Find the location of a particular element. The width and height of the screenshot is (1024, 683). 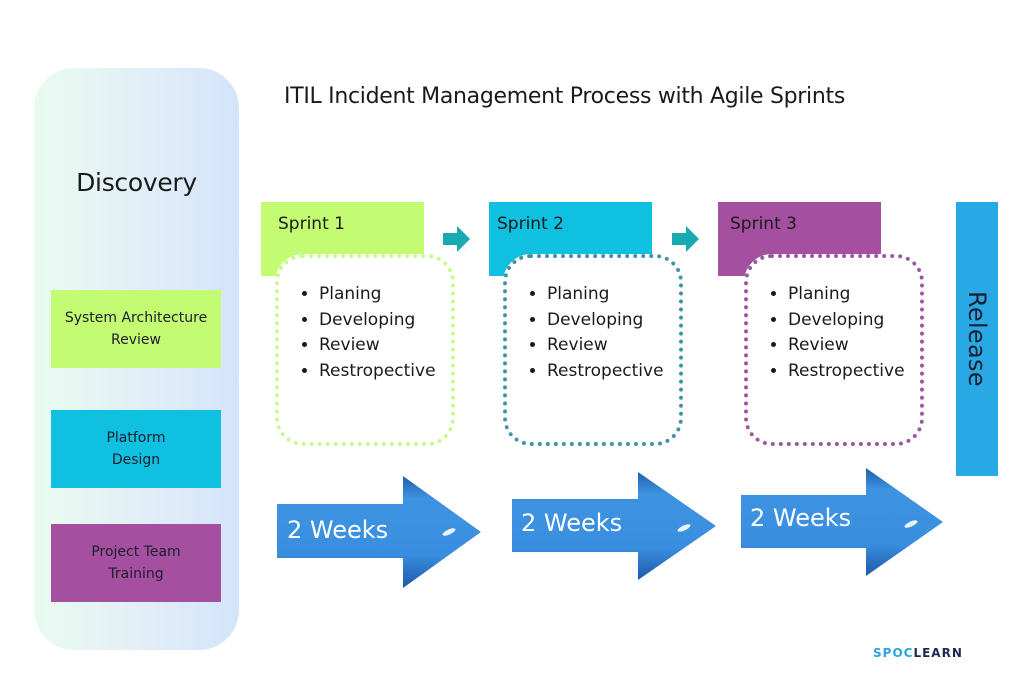

phase-platform-design: Platform Design is located at coordinates (136, 449).